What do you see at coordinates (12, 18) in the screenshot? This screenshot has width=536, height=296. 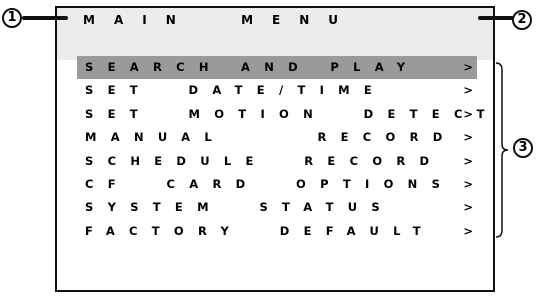 I see `callout-number: 1` at bounding box center [12, 18].